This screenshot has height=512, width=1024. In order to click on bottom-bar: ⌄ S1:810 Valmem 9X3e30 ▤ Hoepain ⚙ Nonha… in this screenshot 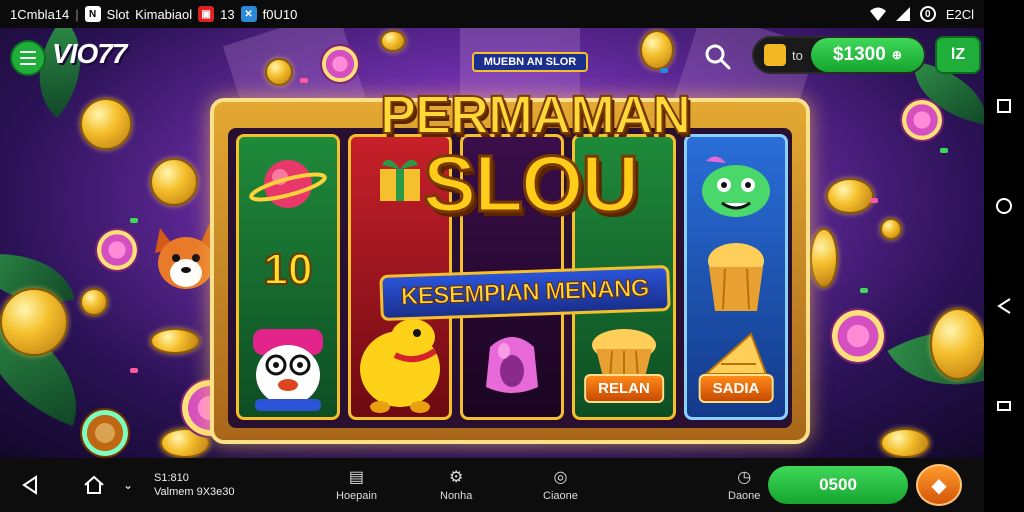, I will do `click(492, 485)`.